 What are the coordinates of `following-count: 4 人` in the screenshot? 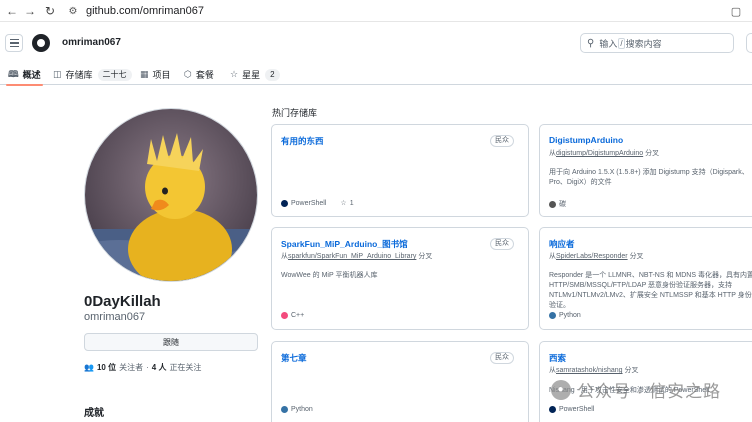 It's located at (159, 367).